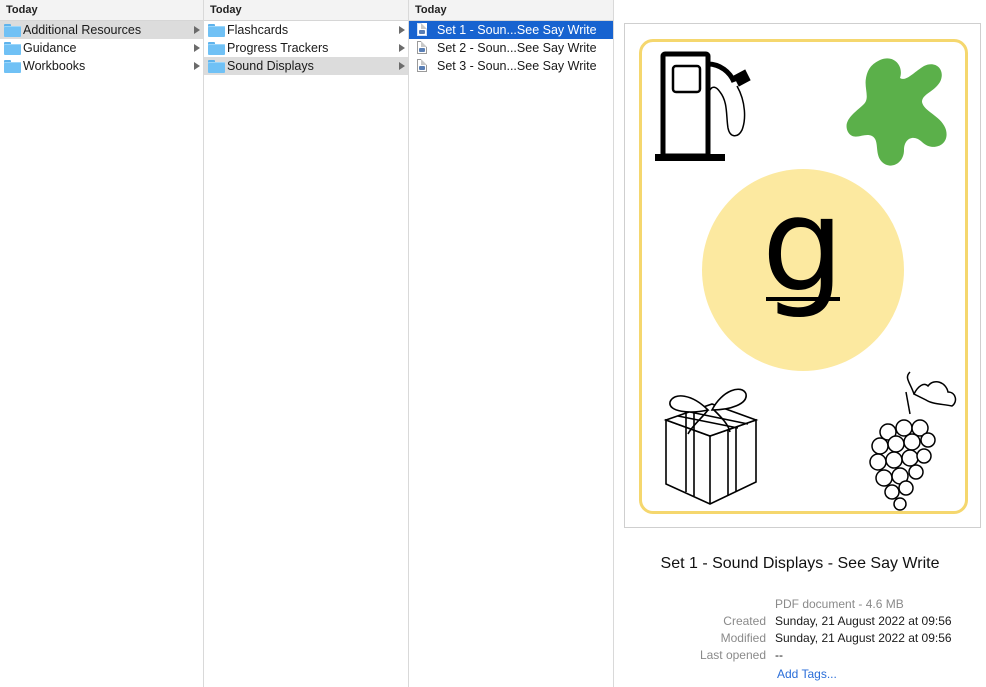  Describe the element at coordinates (703, 106) in the screenshot. I see `fuel-pump-icon` at that location.